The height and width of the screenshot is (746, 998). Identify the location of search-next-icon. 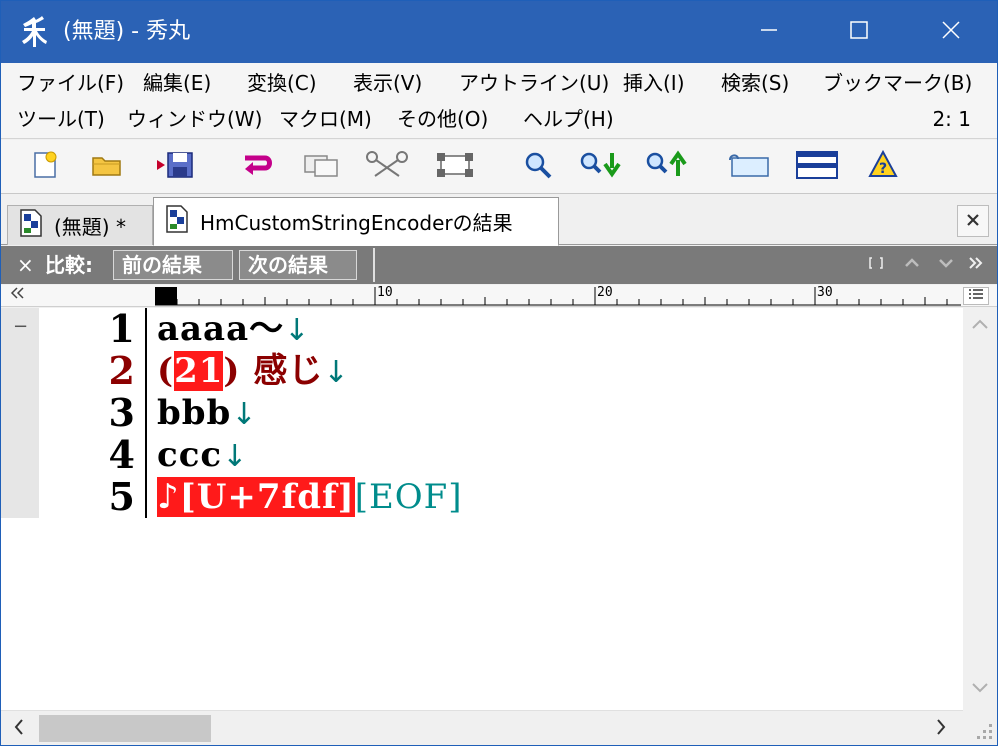
(601, 167).